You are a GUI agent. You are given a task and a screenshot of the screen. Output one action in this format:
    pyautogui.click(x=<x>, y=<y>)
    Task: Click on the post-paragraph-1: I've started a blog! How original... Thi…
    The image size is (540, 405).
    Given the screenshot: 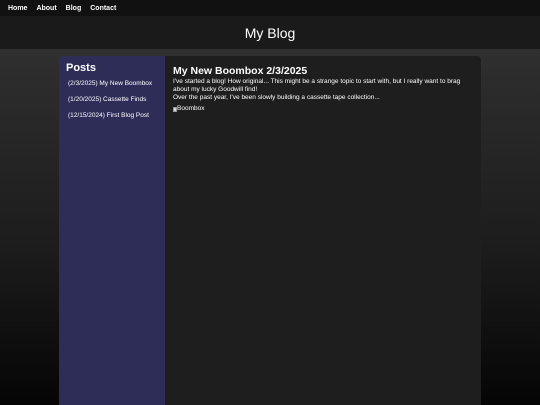 What is the action you would take?
    pyautogui.click(x=317, y=85)
    